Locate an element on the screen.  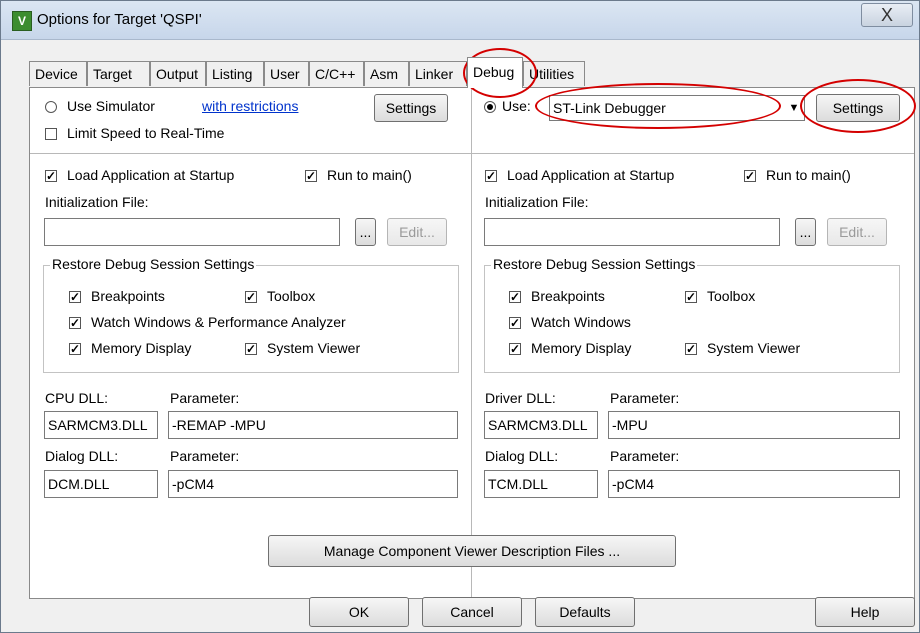
cpu-parameter-input: -REMAP -MPU is located at coordinates (313, 425).